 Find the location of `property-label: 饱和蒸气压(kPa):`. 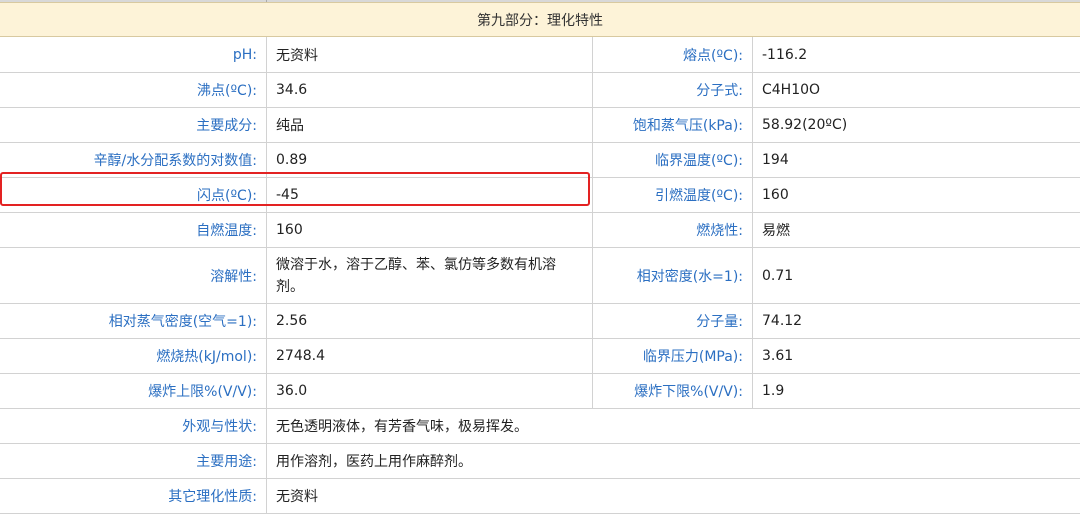

property-label: 饱和蒸气压(kPa): is located at coordinates (673, 125).